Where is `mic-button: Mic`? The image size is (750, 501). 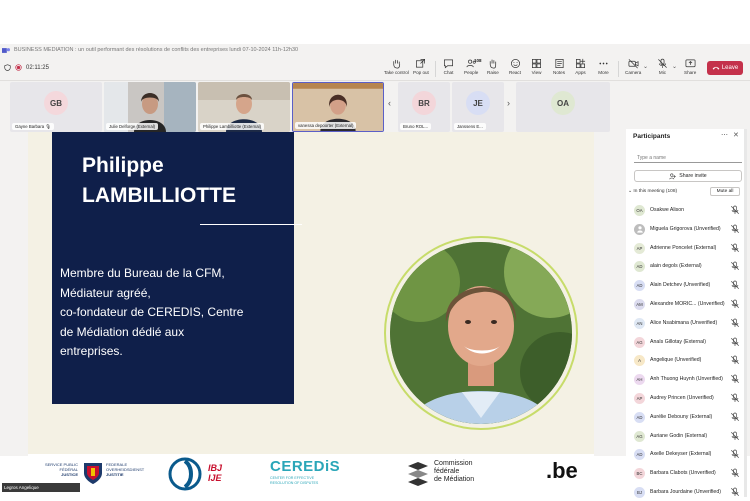
mic-button: Mic is located at coordinates (662, 66).